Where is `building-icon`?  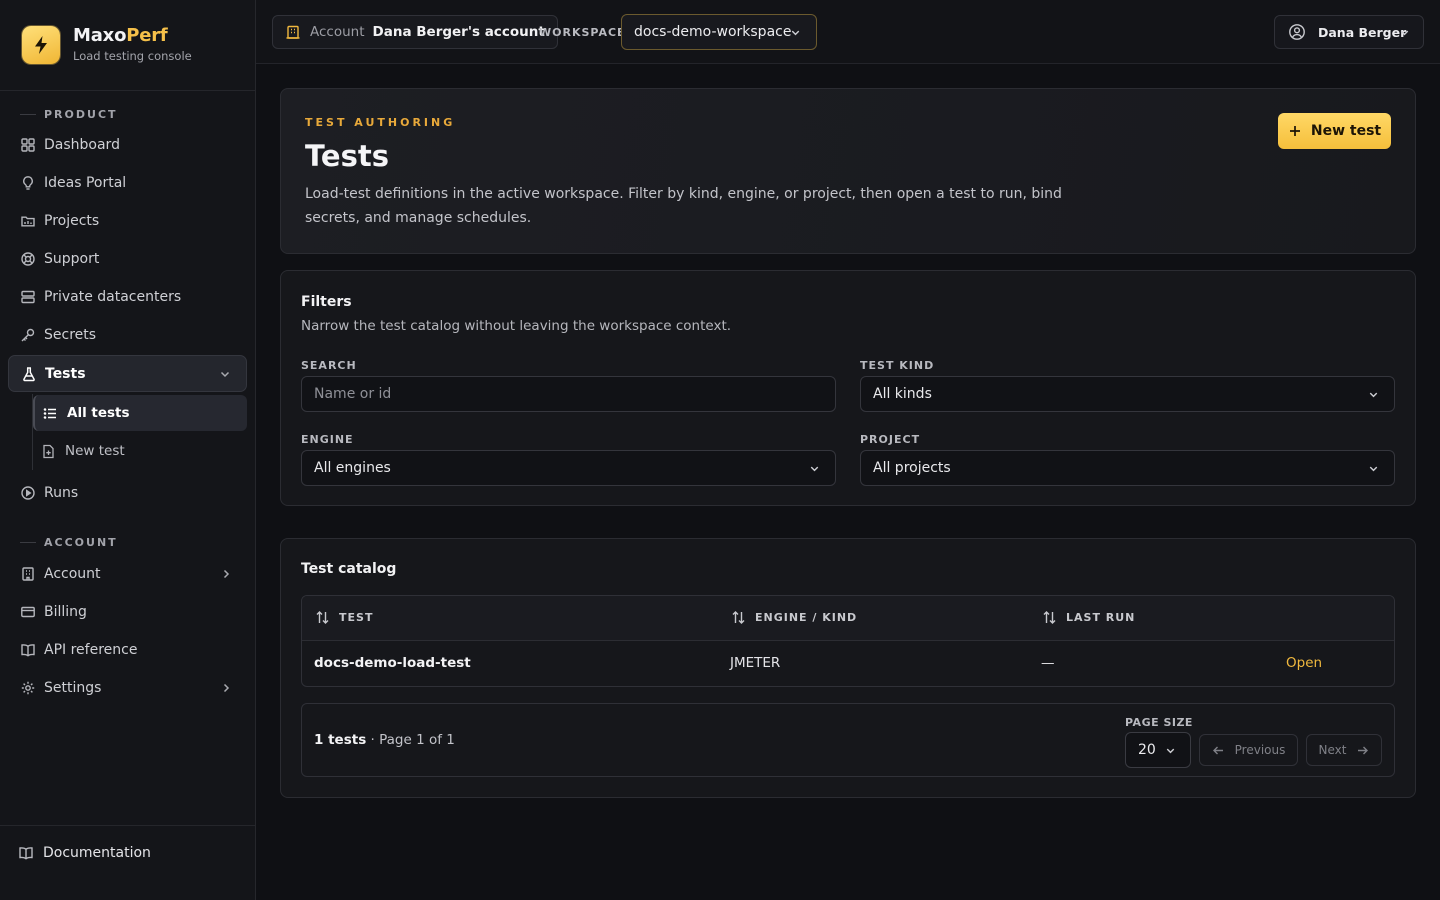 building-icon is located at coordinates (293, 32).